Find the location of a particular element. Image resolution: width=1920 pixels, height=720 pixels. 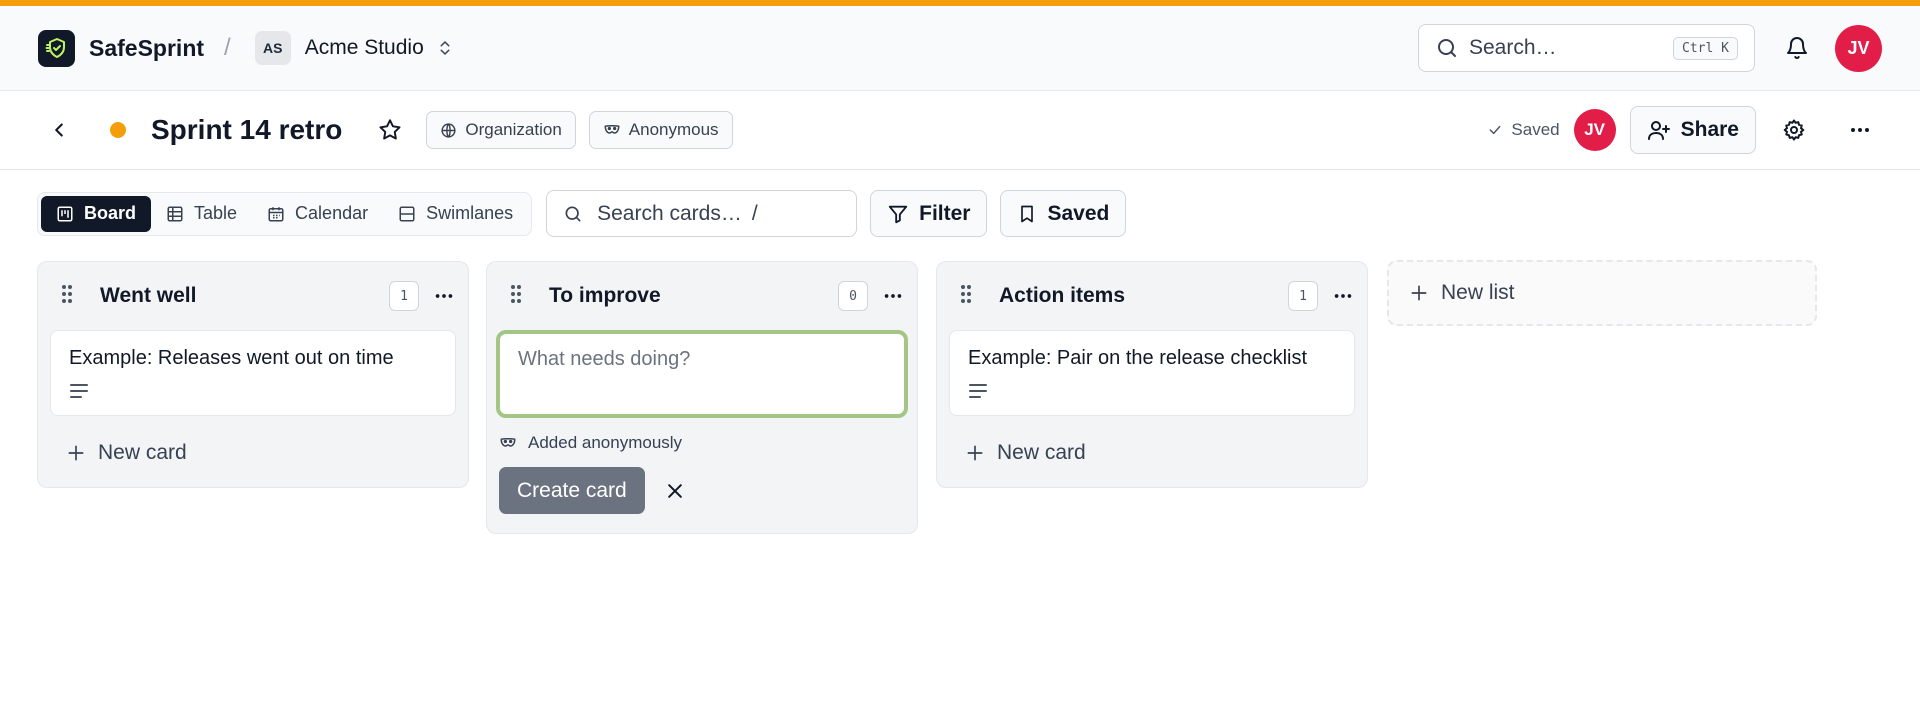

card-composer: What needs doing? is located at coordinates (702, 374).